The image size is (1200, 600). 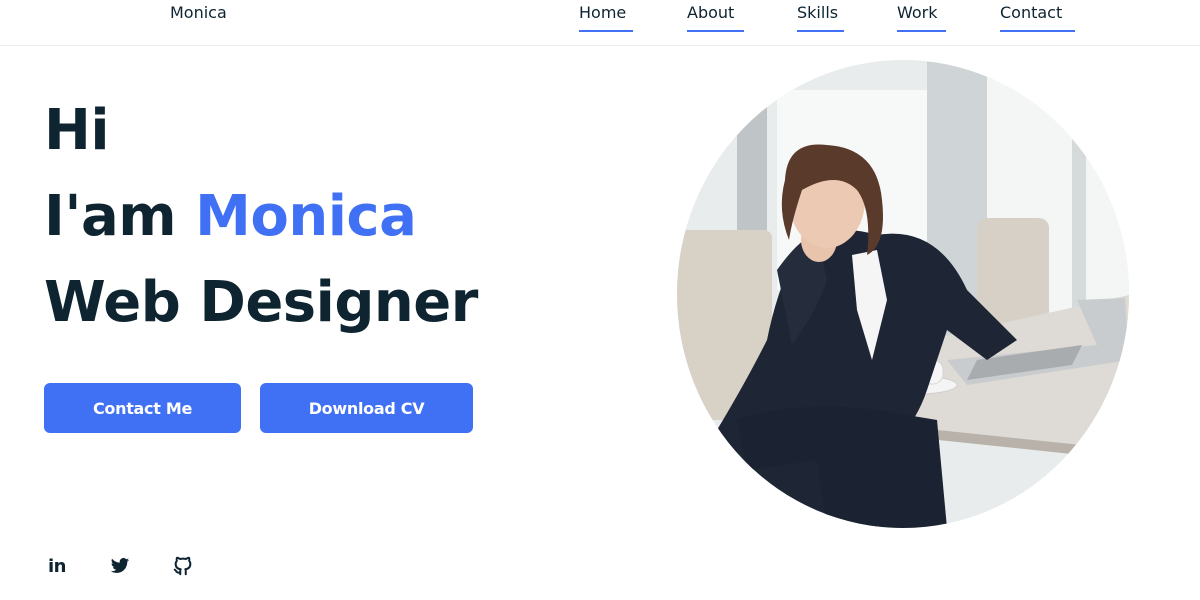 What do you see at coordinates (820, 17) in the screenshot?
I see `nav-link-skills: Skills` at bounding box center [820, 17].